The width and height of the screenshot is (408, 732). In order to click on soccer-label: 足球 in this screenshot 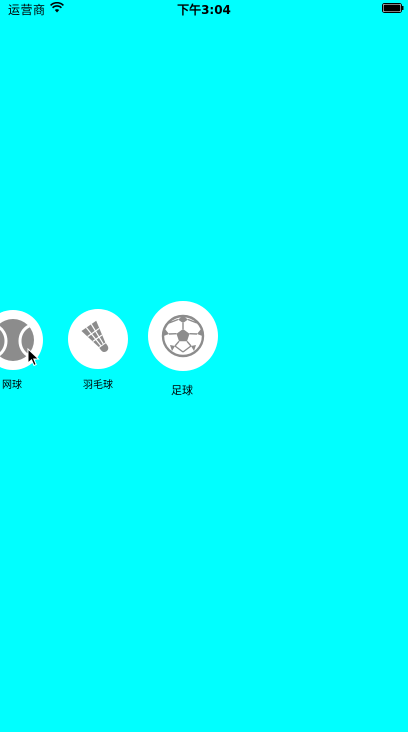, I will do `click(182, 390)`.